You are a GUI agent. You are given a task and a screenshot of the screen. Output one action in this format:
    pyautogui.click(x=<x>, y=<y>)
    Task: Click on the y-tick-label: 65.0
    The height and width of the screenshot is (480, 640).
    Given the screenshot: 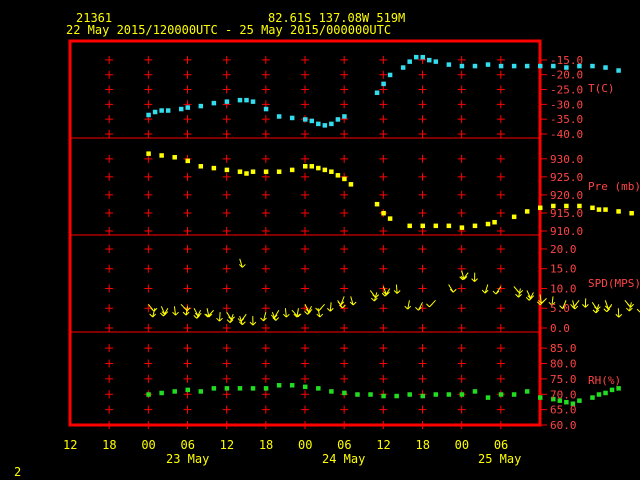 What is the action you would take?
    pyautogui.click(x=563, y=410)
    